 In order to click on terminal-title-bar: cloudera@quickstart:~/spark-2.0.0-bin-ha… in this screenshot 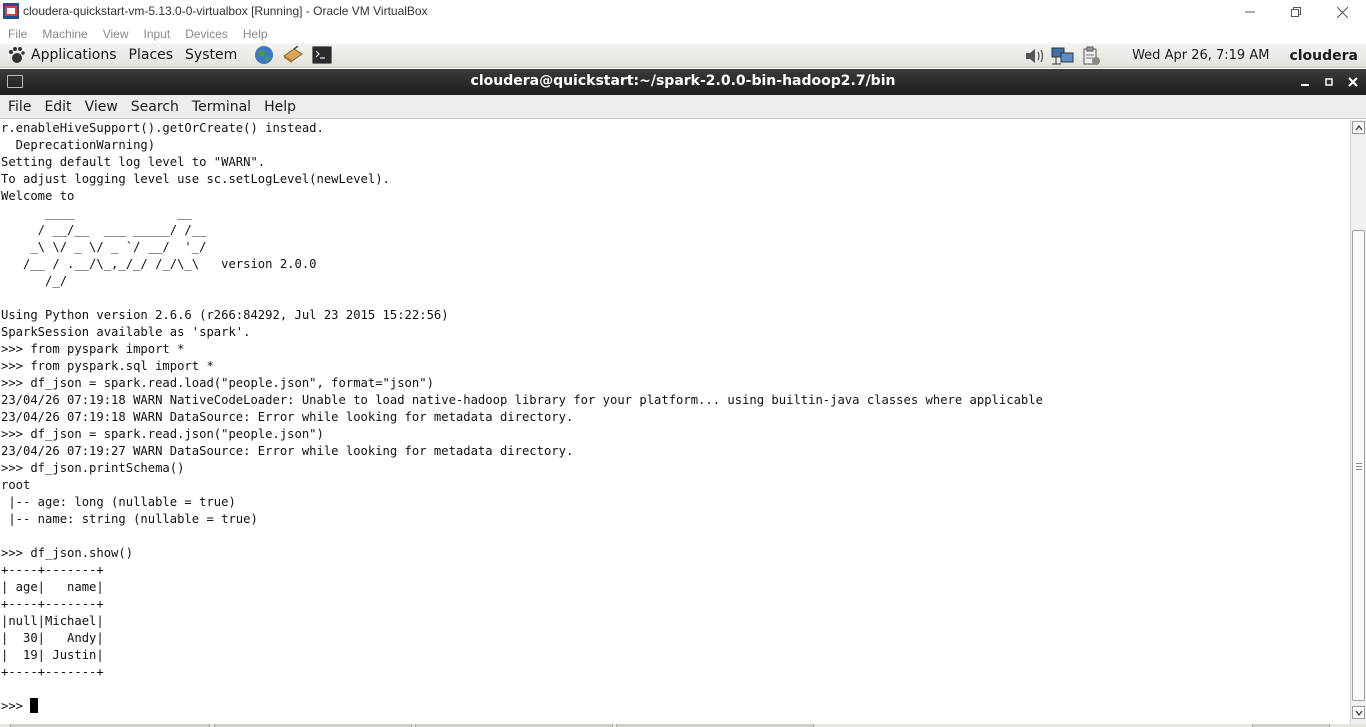, I will do `click(683, 82)`.